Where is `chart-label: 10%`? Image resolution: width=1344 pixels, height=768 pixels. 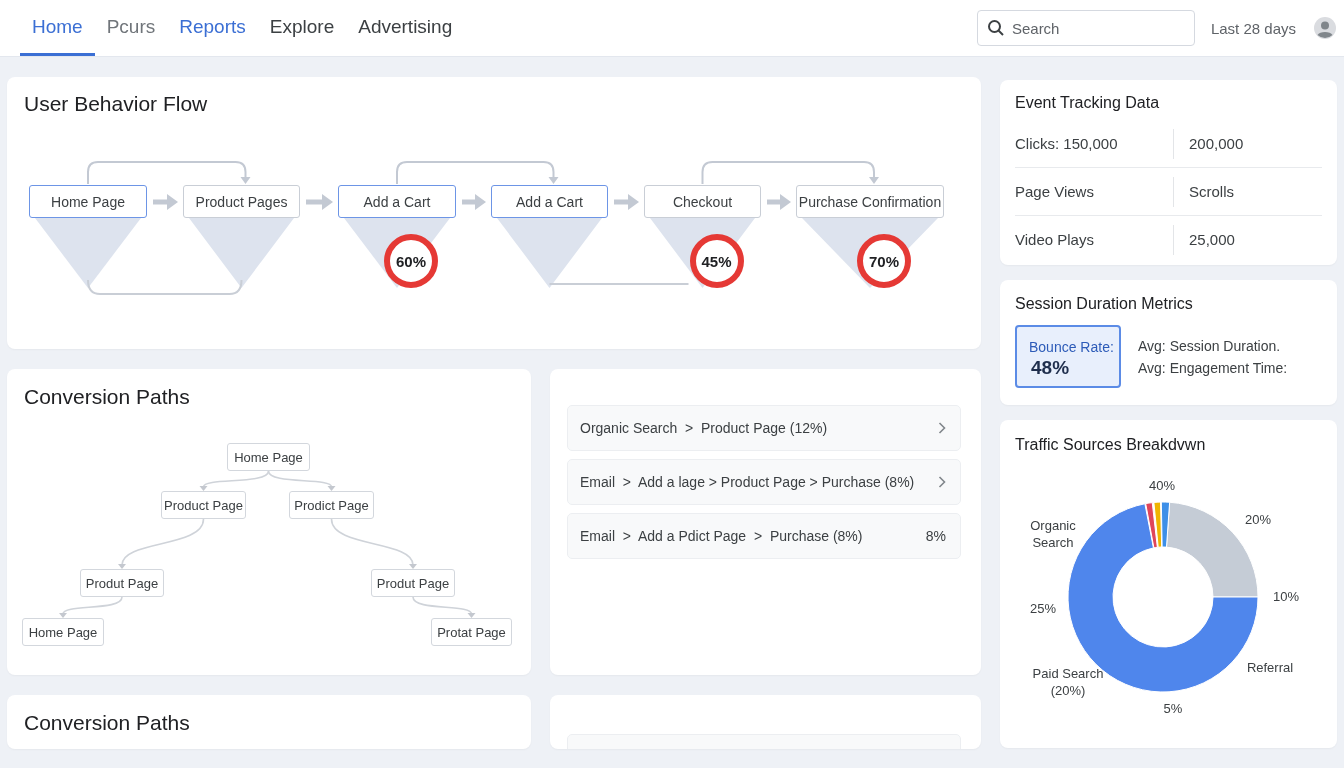
chart-label: 10% is located at coordinates (1286, 597).